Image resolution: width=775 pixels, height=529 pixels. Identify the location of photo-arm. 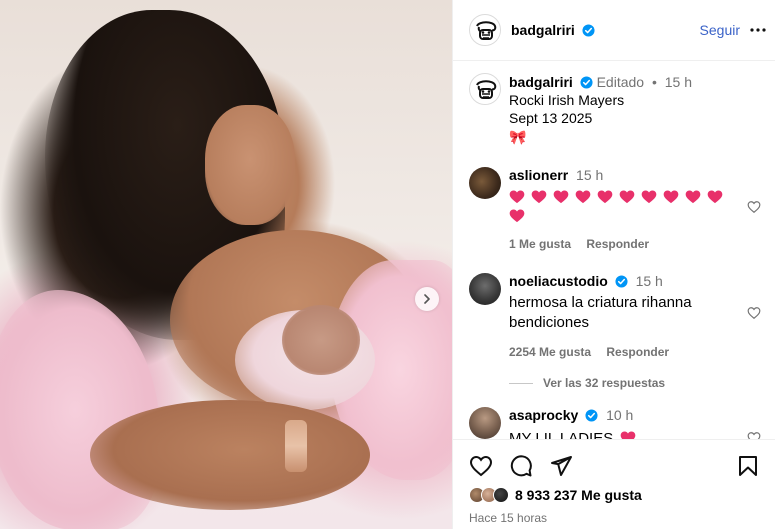
(230, 455).